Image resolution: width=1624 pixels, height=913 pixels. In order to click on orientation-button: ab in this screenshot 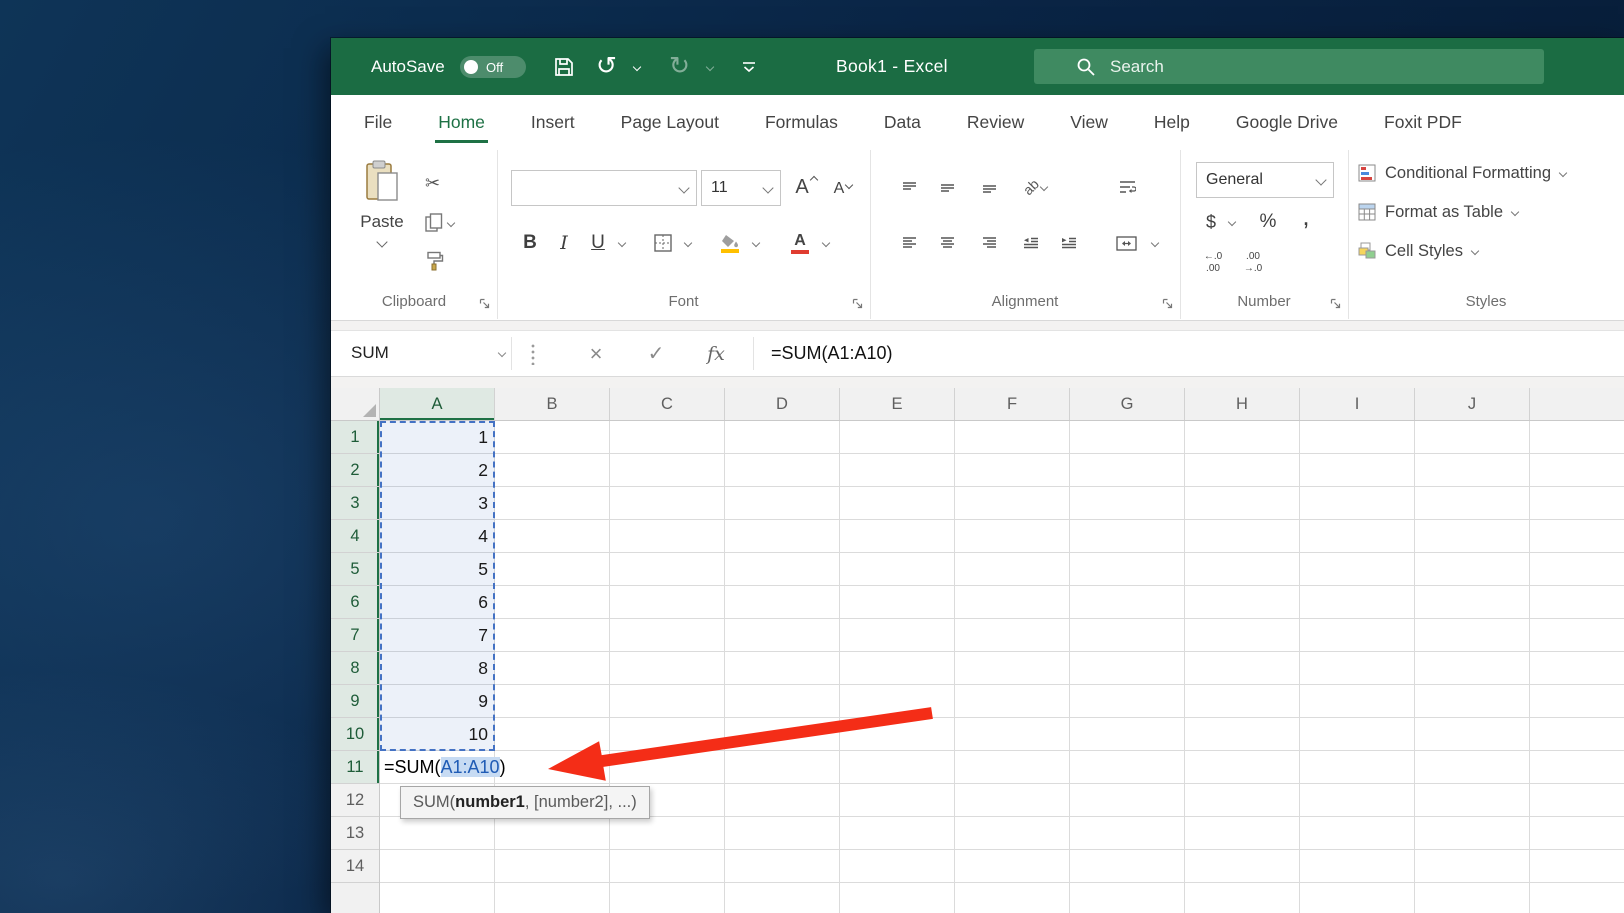, I will do `click(1035, 187)`.